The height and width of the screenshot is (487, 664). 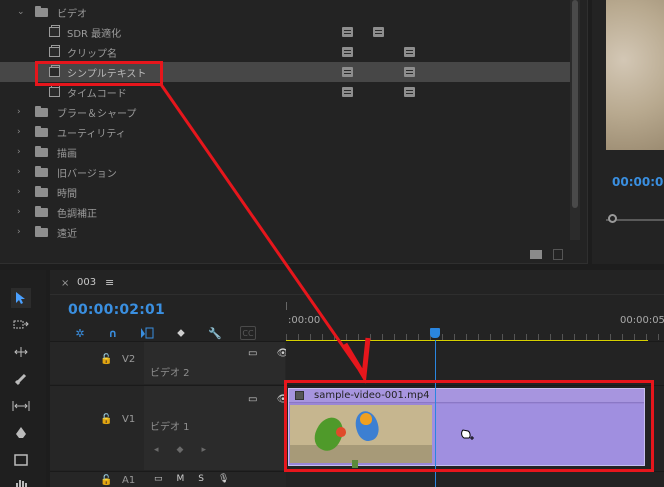 What do you see at coordinates (357, 294) in the screenshot?
I see `tab-divider` at bounding box center [357, 294].